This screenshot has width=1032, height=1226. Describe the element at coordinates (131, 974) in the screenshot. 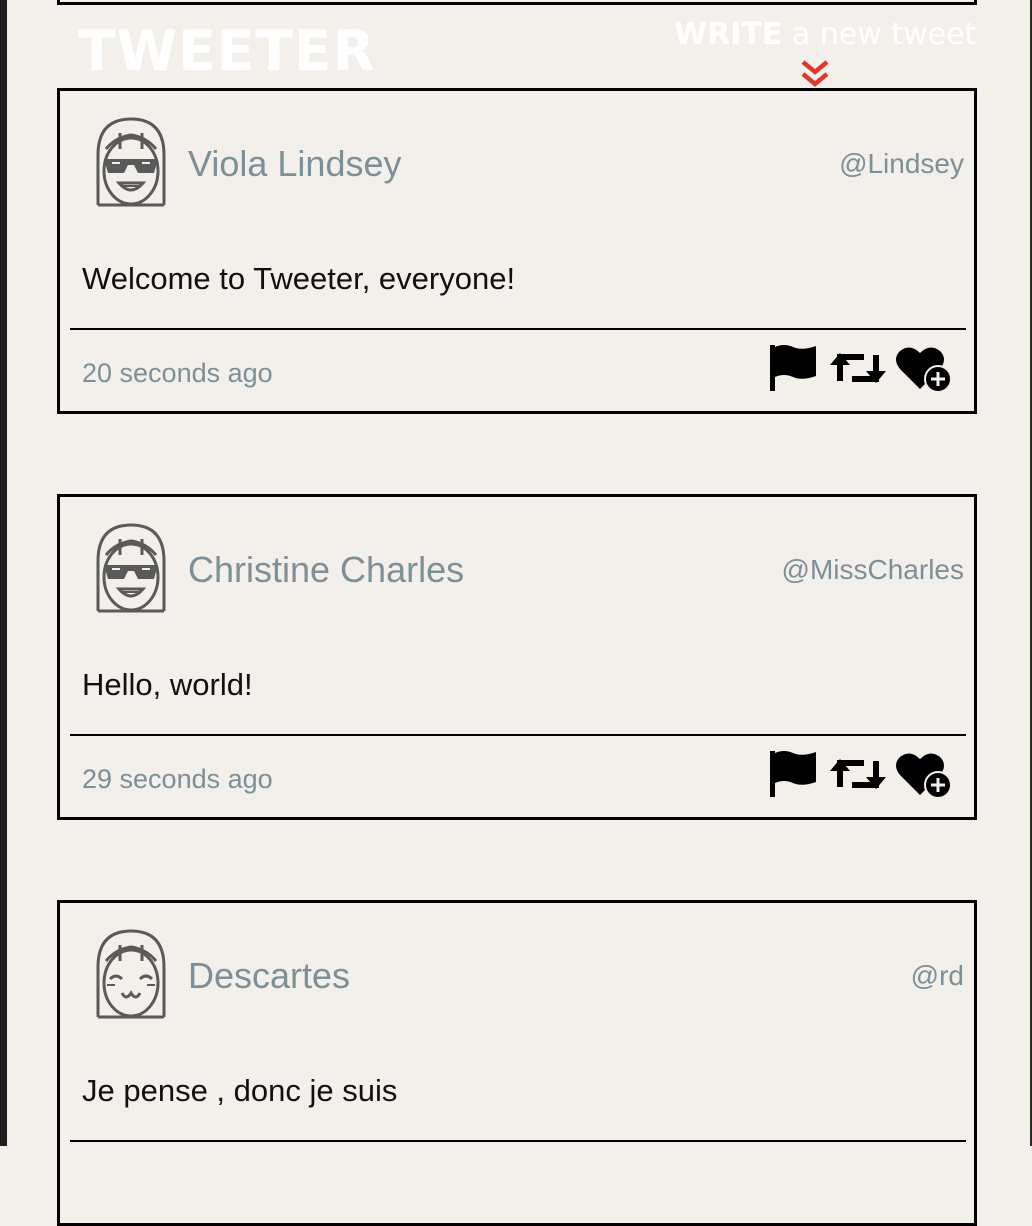

I see `avatar-smiling-icon` at that location.